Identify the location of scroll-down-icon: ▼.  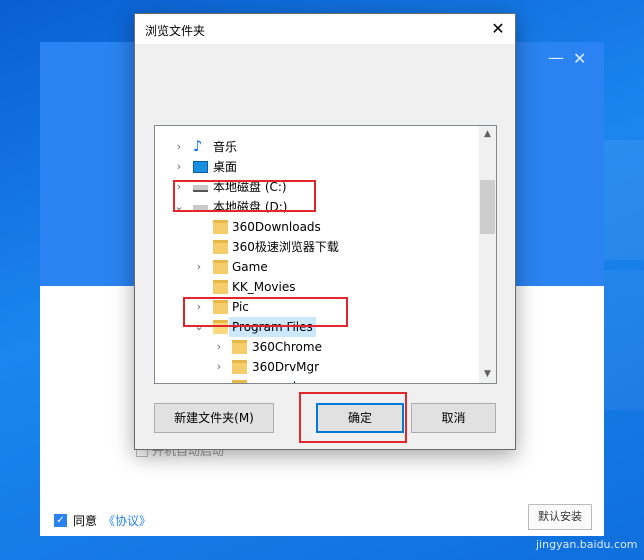
(487, 374).